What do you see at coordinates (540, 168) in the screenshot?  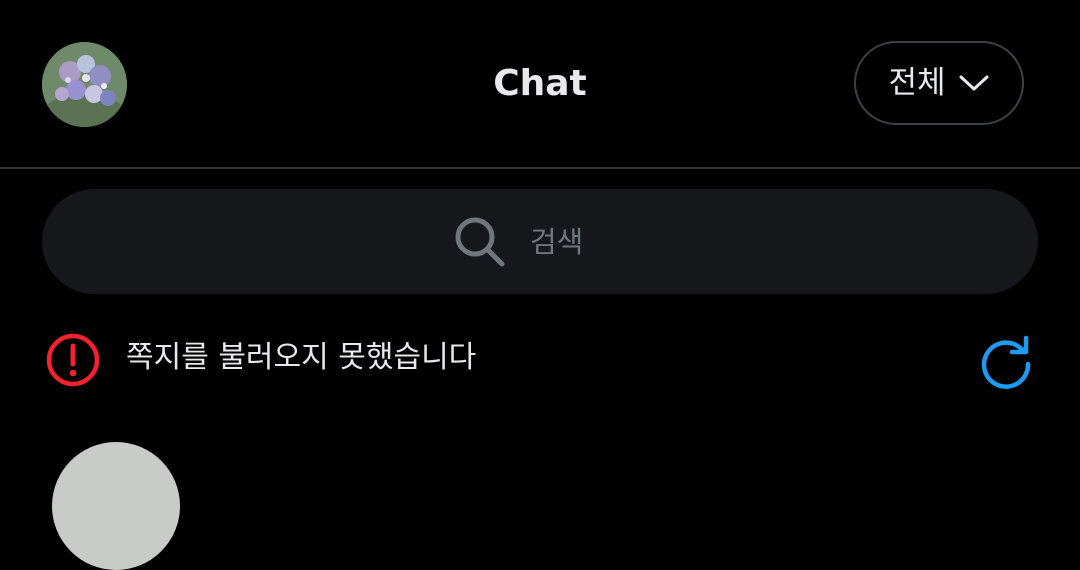 I see `header-divider` at bounding box center [540, 168].